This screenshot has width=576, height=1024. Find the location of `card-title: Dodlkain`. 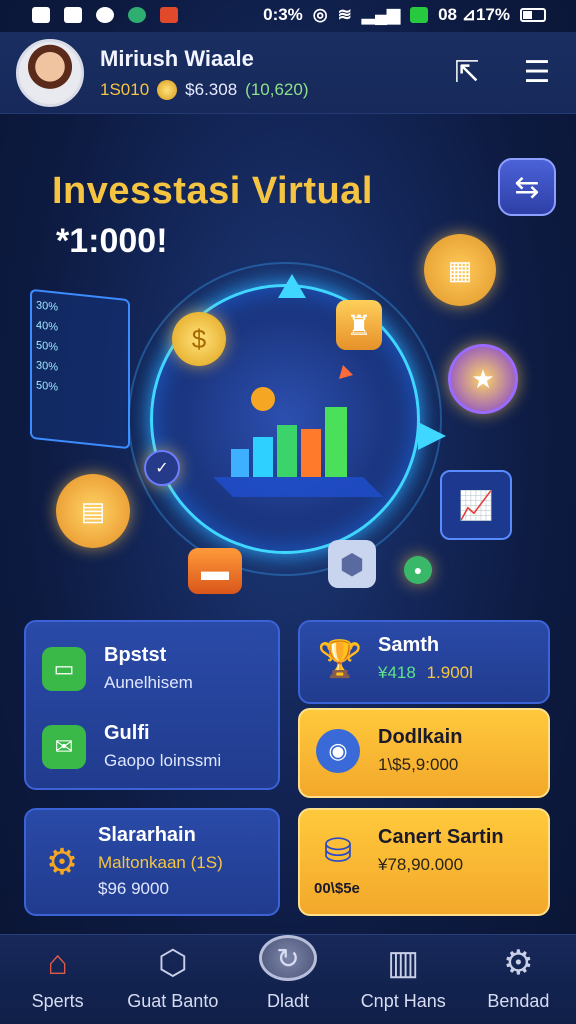

card-title: Dodlkain is located at coordinates (420, 737).